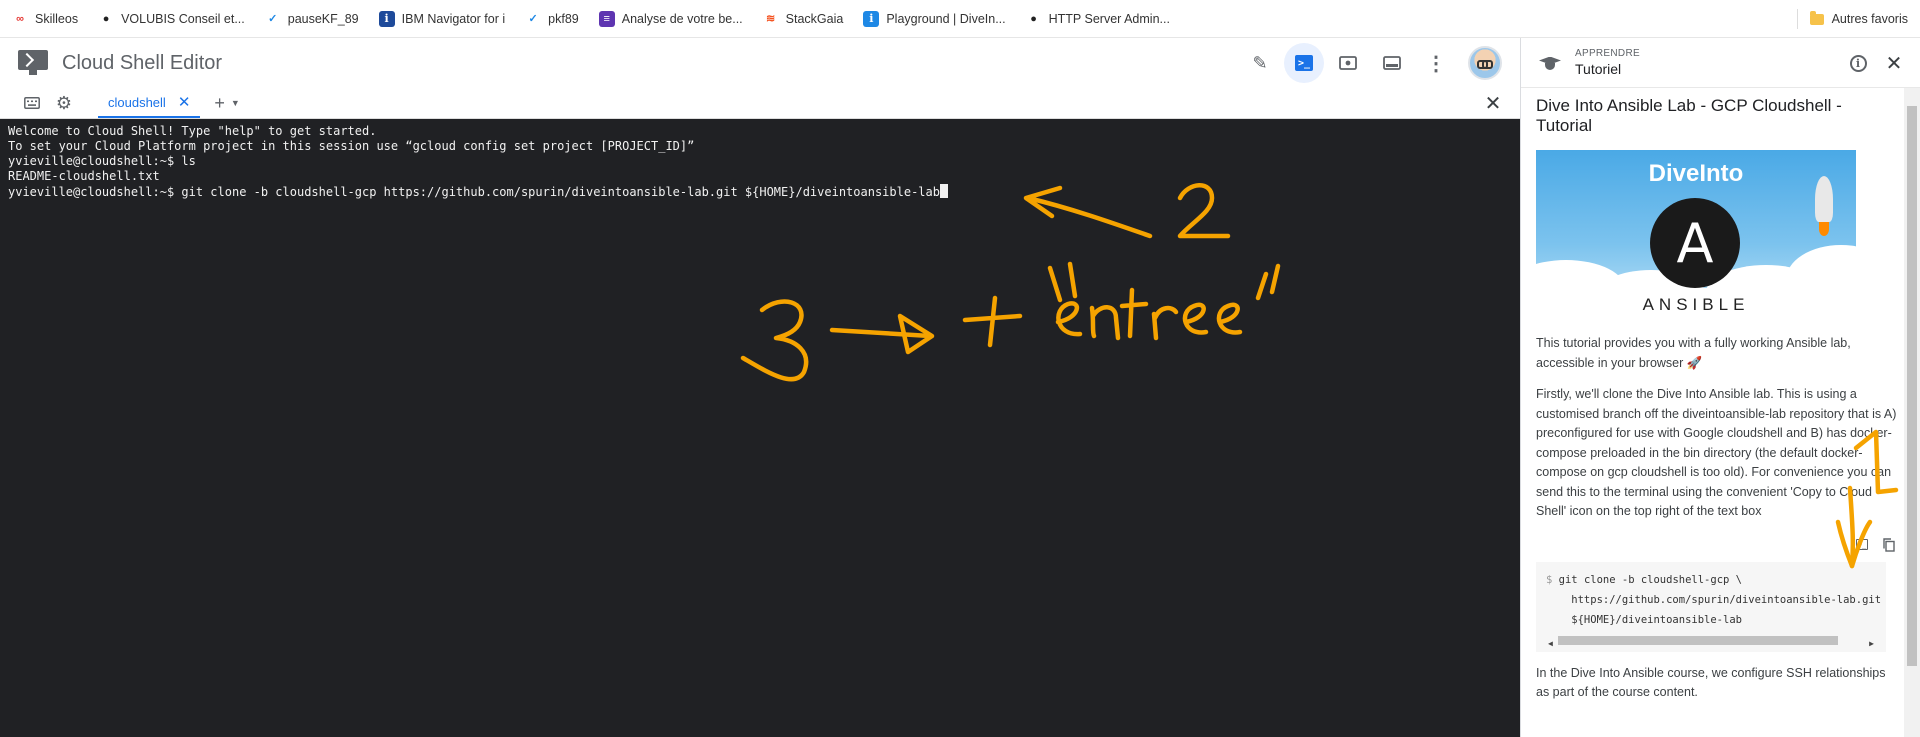 The height and width of the screenshot is (737, 1920). I want to click on tab-cloudshell: cloudshell ✕, so click(149, 103).